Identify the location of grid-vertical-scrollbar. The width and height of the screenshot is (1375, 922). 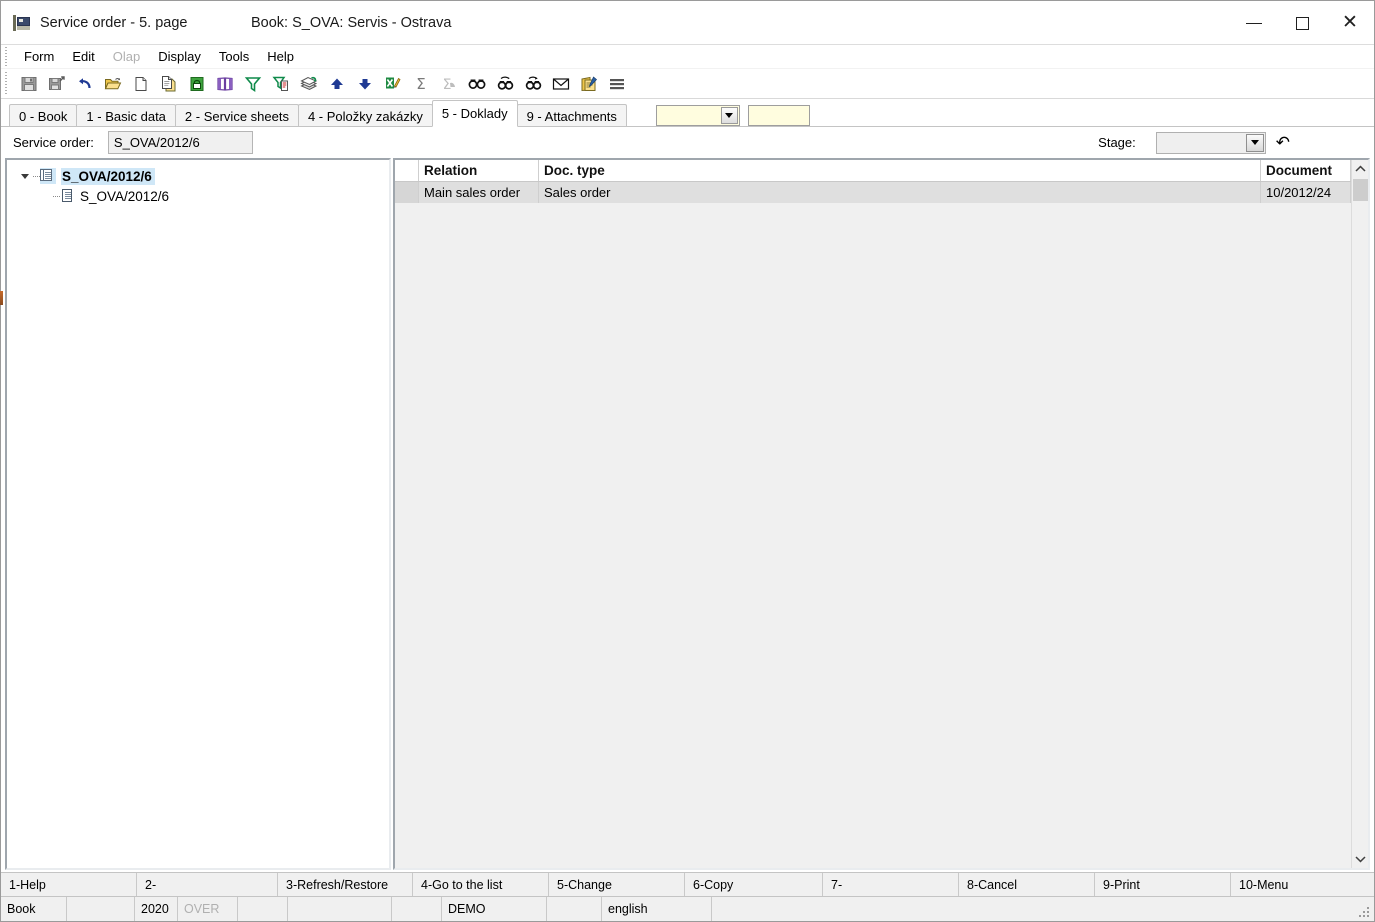
(1359, 514).